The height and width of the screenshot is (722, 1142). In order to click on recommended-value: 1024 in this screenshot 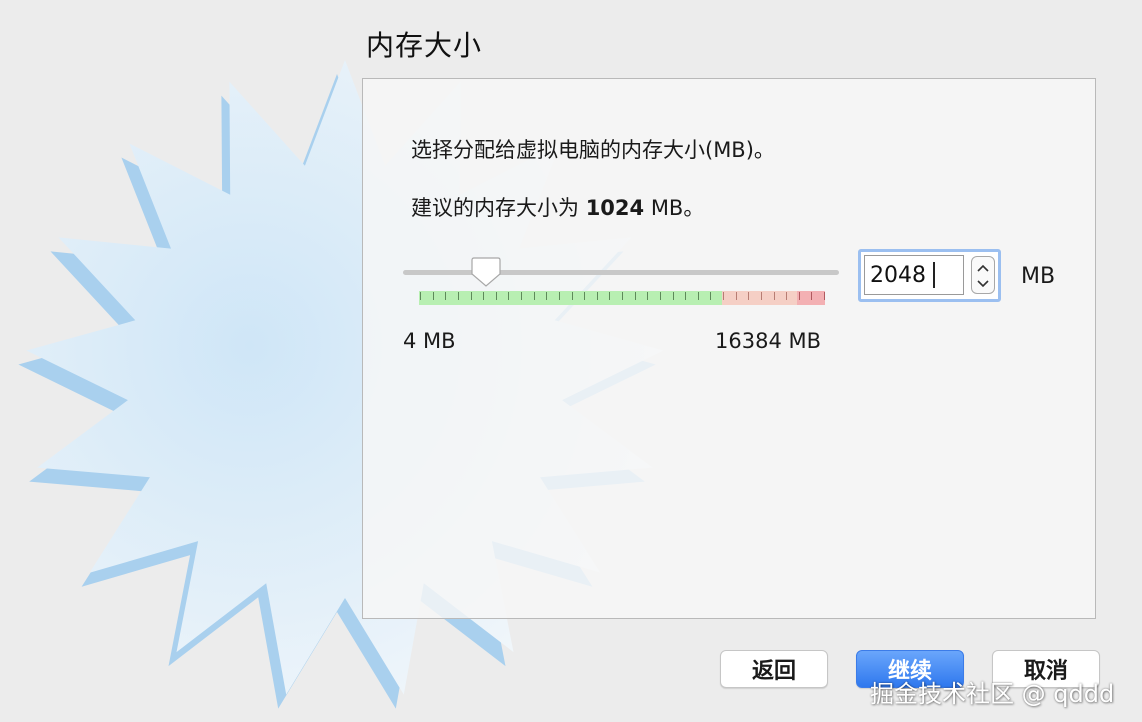, I will do `click(615, 208)`.